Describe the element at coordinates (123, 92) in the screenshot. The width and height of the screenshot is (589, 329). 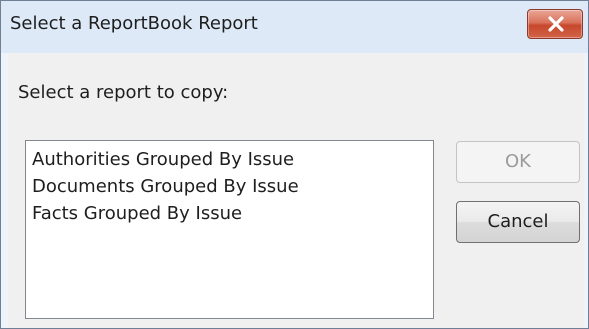
I see `prompt-label: Select a report to copy:` at that location.